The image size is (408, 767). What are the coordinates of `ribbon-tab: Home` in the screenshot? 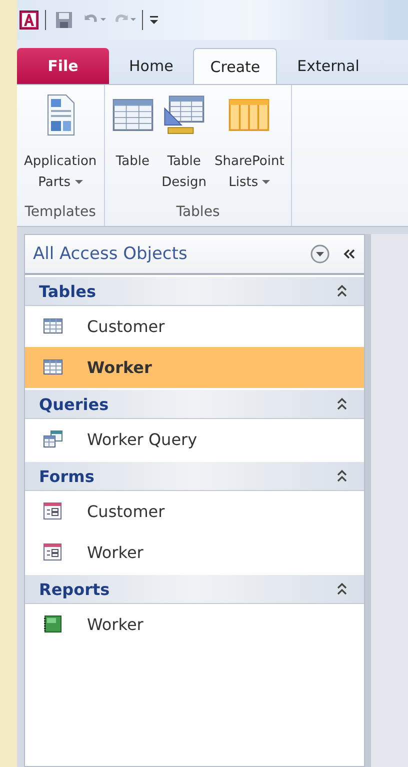 It's located at (151, 66).